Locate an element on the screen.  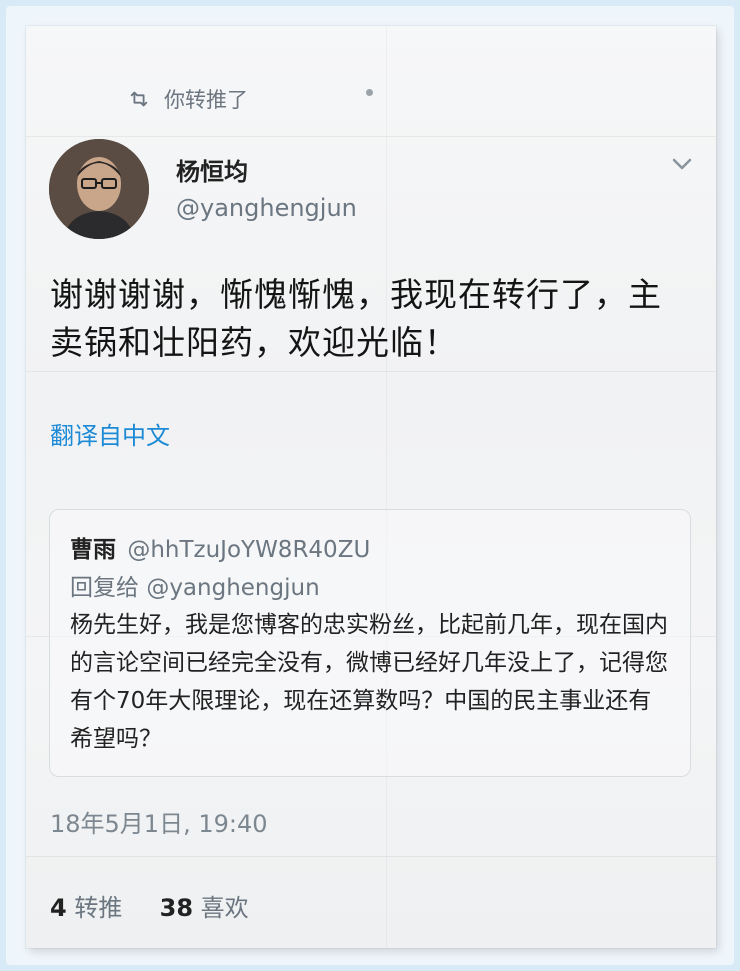
divider is located at coordinates (371, 856).